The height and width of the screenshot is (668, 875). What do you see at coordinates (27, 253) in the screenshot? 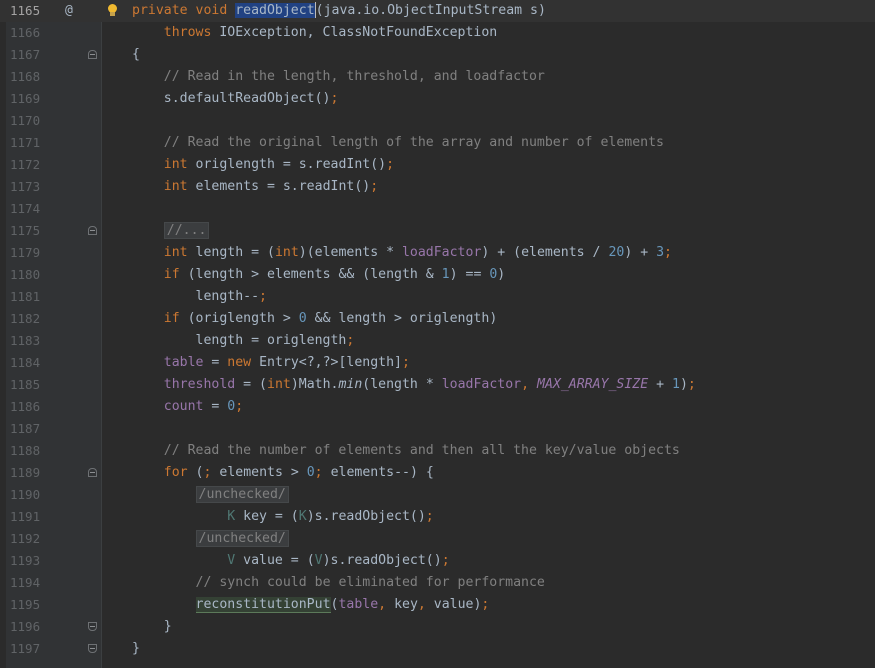
I see `line-number: 1179` at bounding box center [27, 253].